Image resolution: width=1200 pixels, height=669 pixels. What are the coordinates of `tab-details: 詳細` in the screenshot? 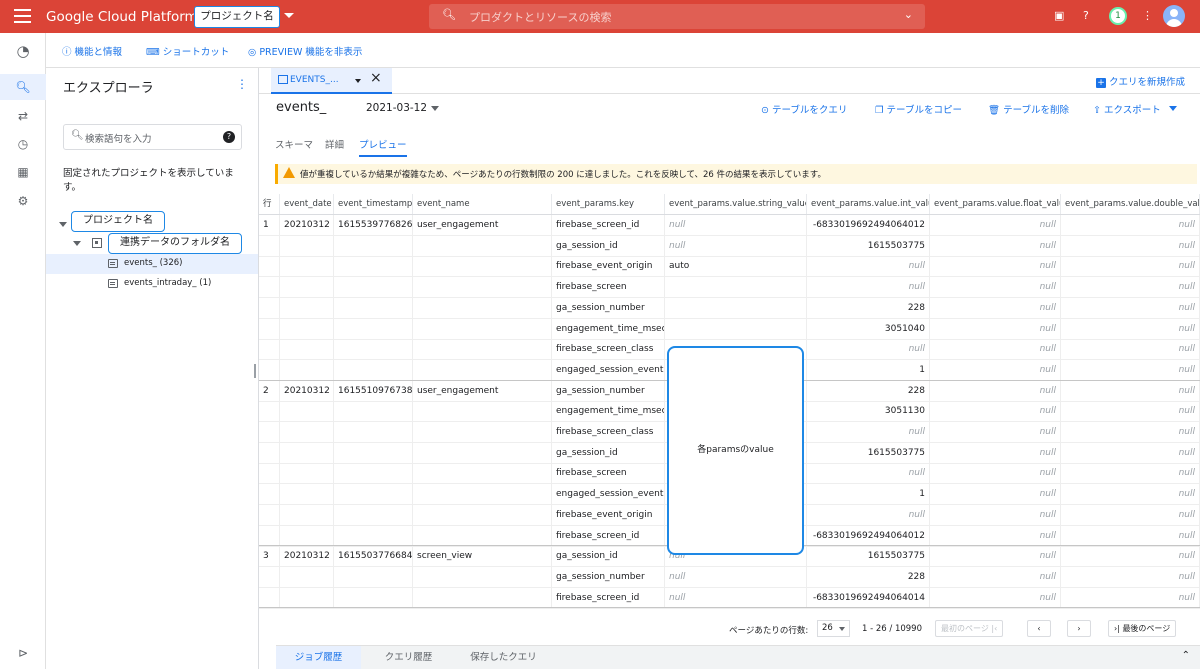 It's located at (334, 144).